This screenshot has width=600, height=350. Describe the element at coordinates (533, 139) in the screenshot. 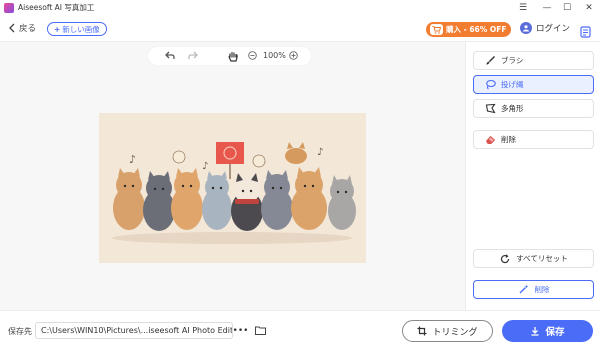

I see `eraser-tool-button: 削除` at that location.